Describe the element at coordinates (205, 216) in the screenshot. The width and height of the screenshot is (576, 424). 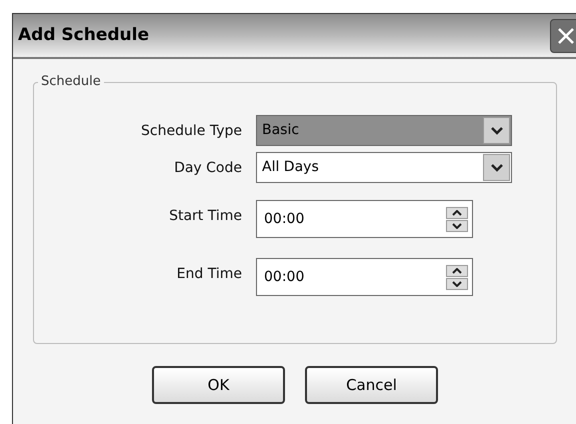
I see `field-label: Start Time` at that location.